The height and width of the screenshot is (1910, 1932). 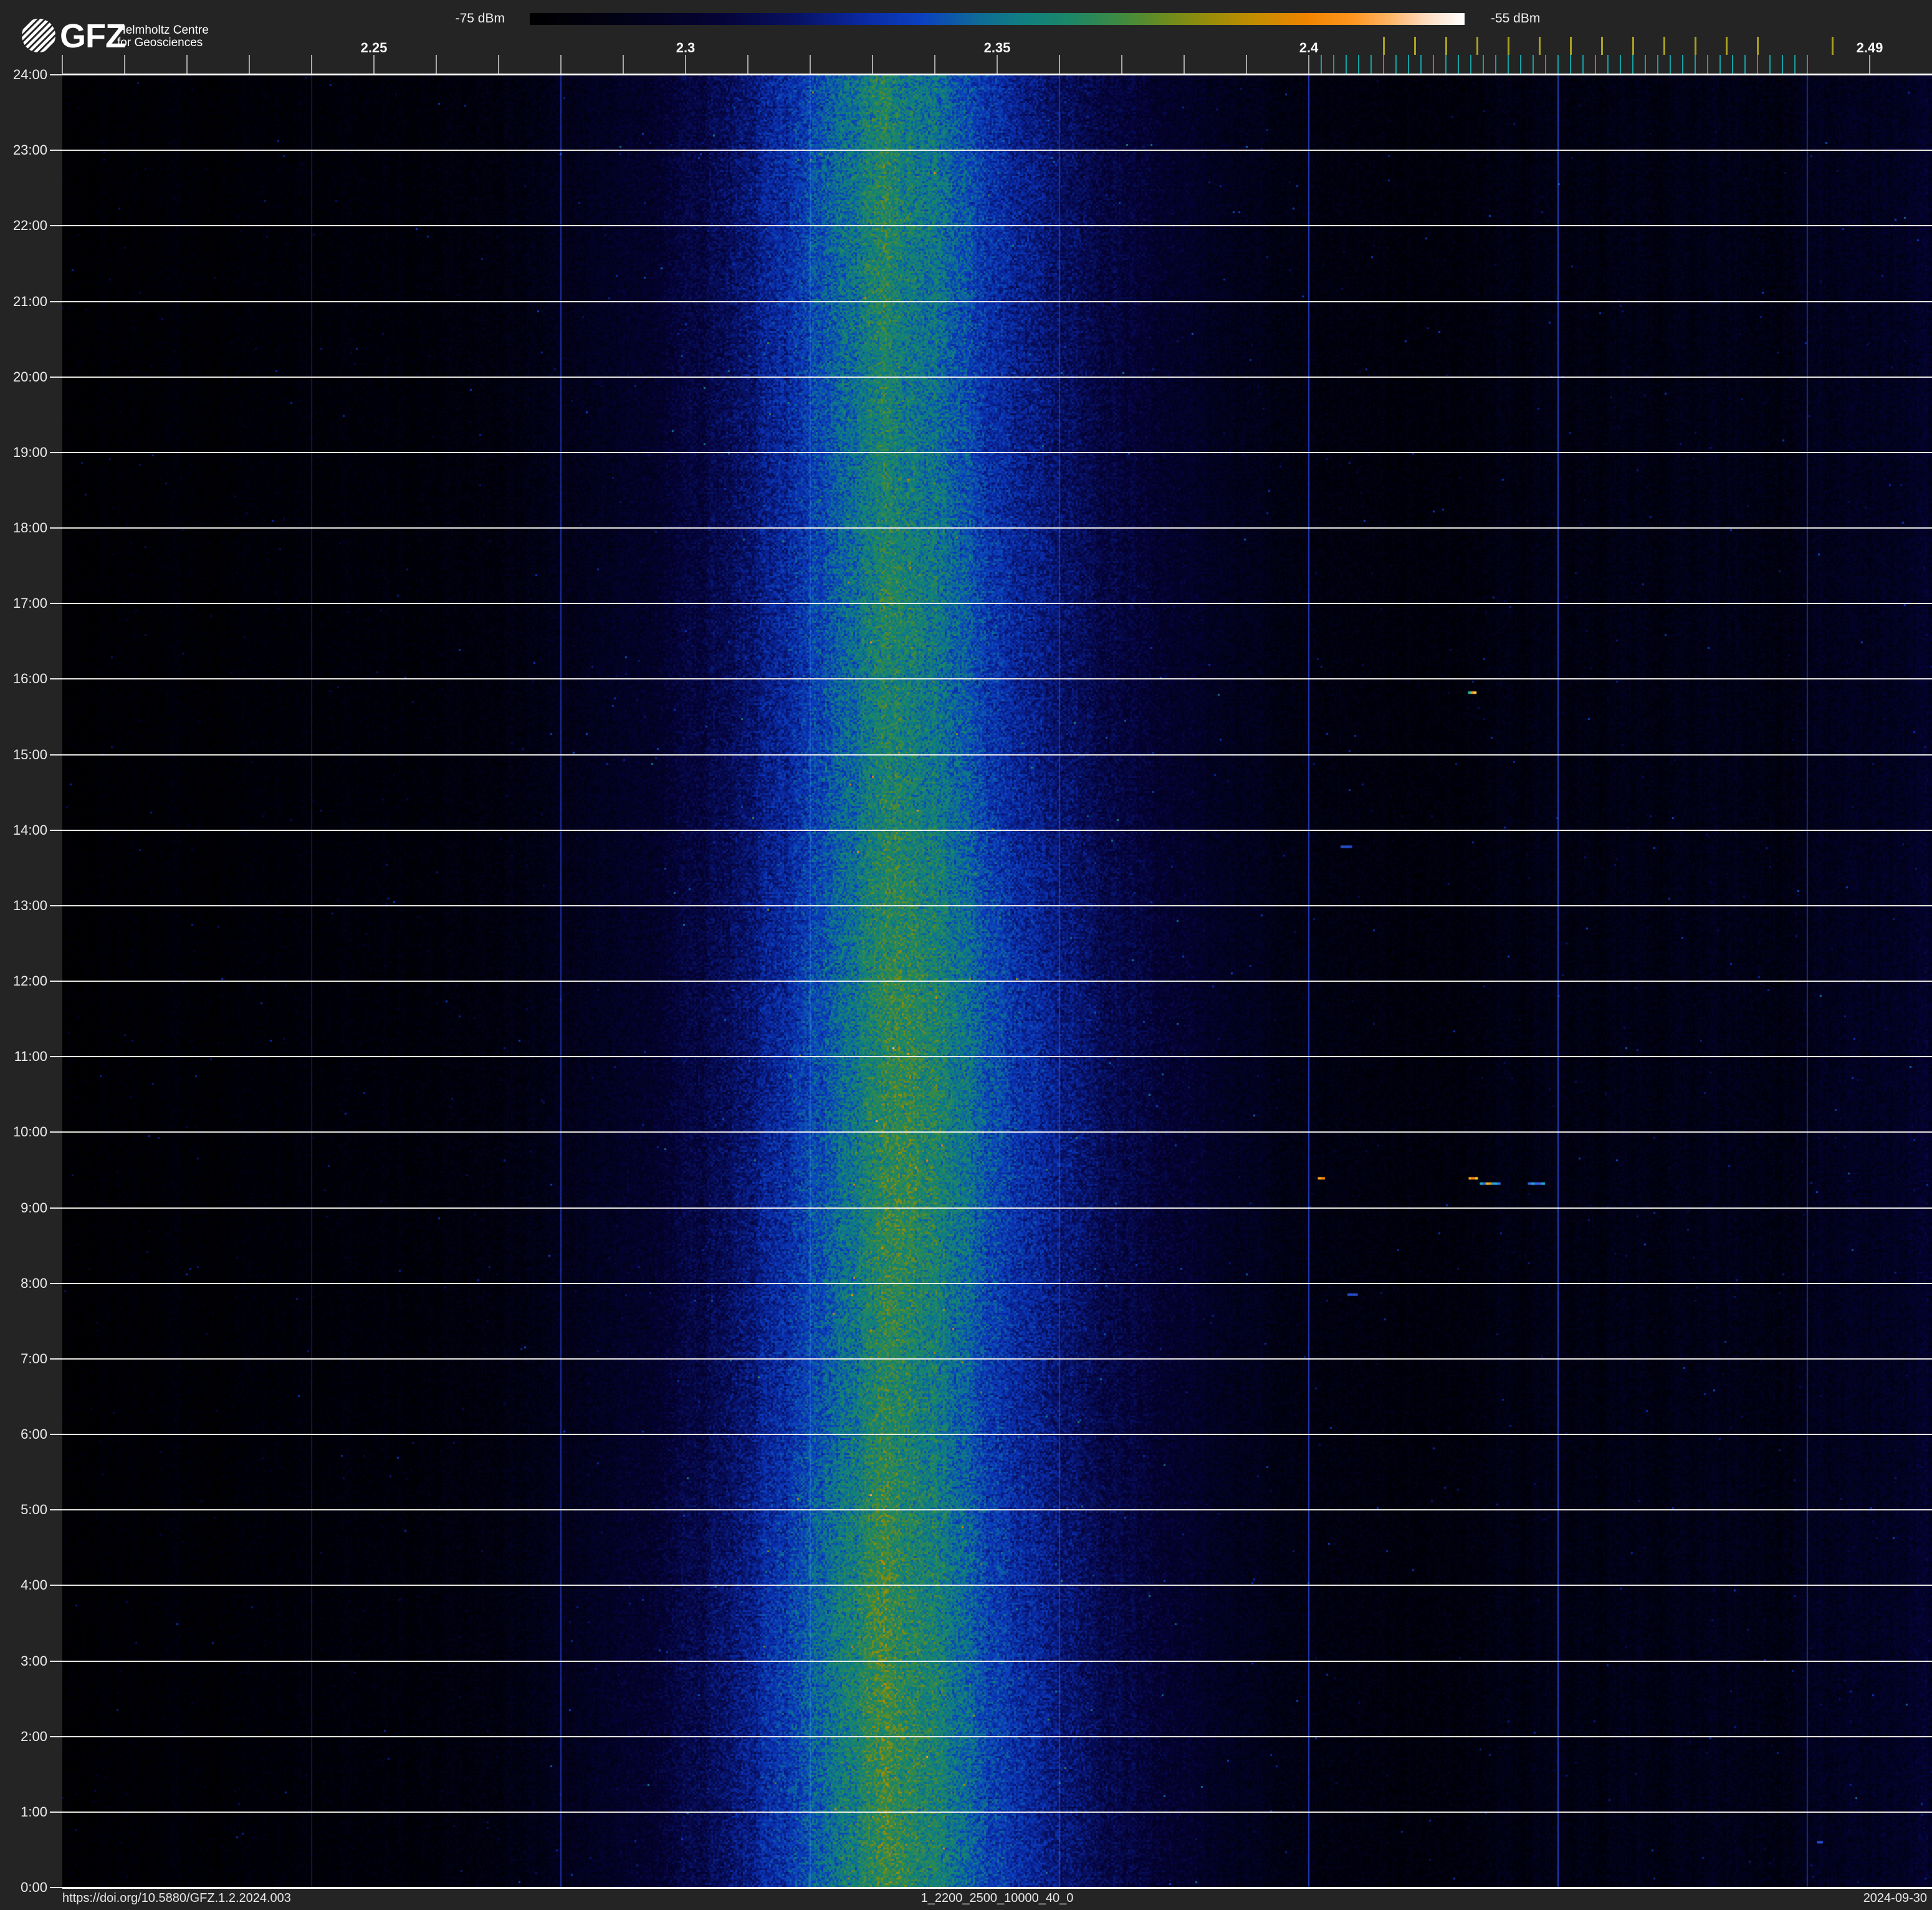 What do you see at coordinates (29, 150) in the screenshot?
I see `hour-label: 23:00` at bounding box center [29, 150].